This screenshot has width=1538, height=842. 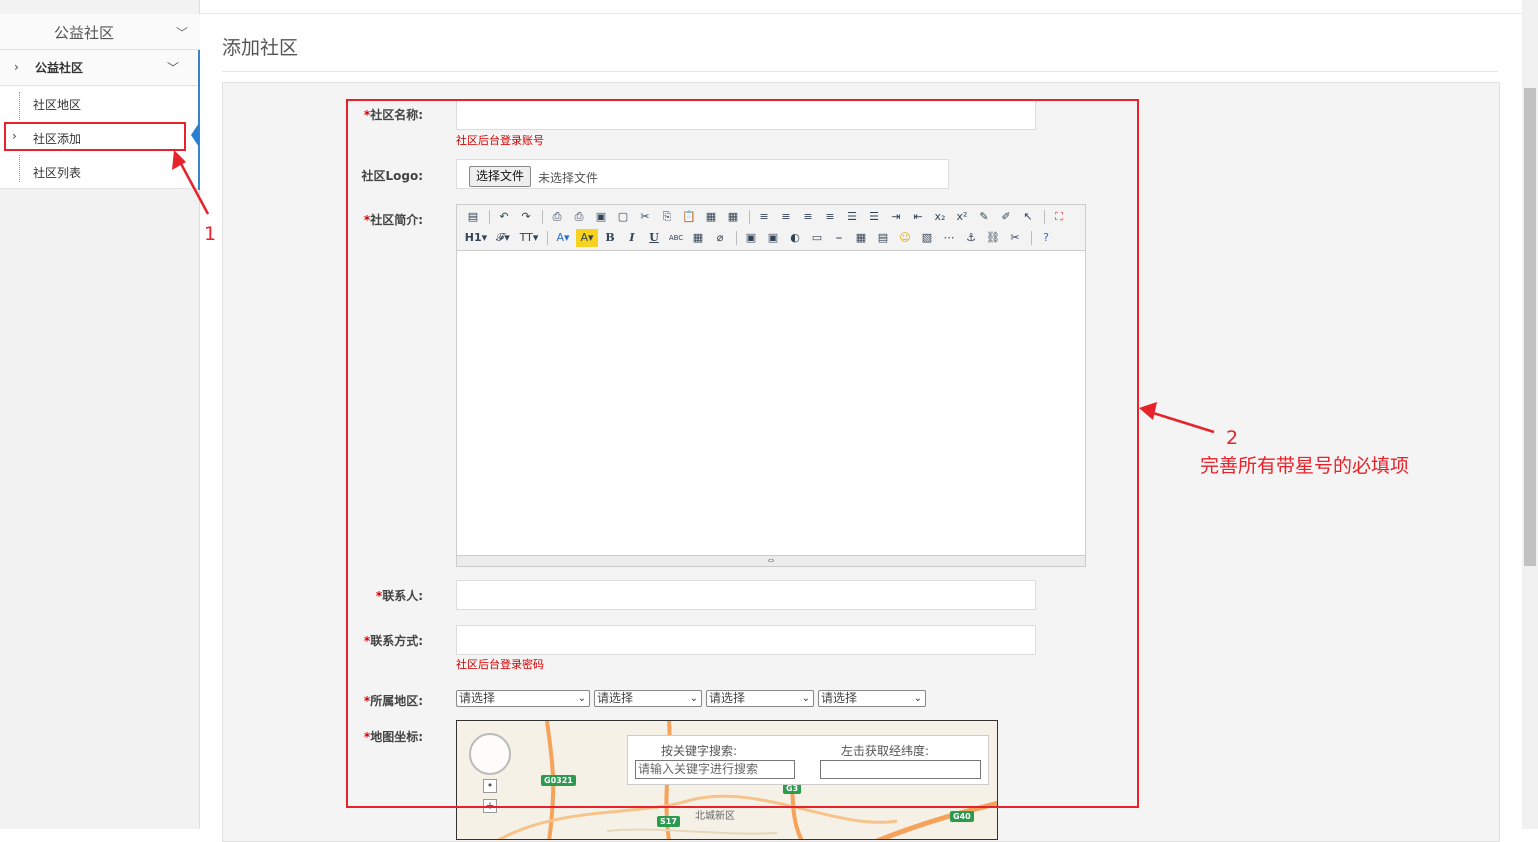 What do you see at coordinates (100, 171) in the screenshot?
I see `sidebar-item-list: 社区列表` at bounding box center [100, 171].